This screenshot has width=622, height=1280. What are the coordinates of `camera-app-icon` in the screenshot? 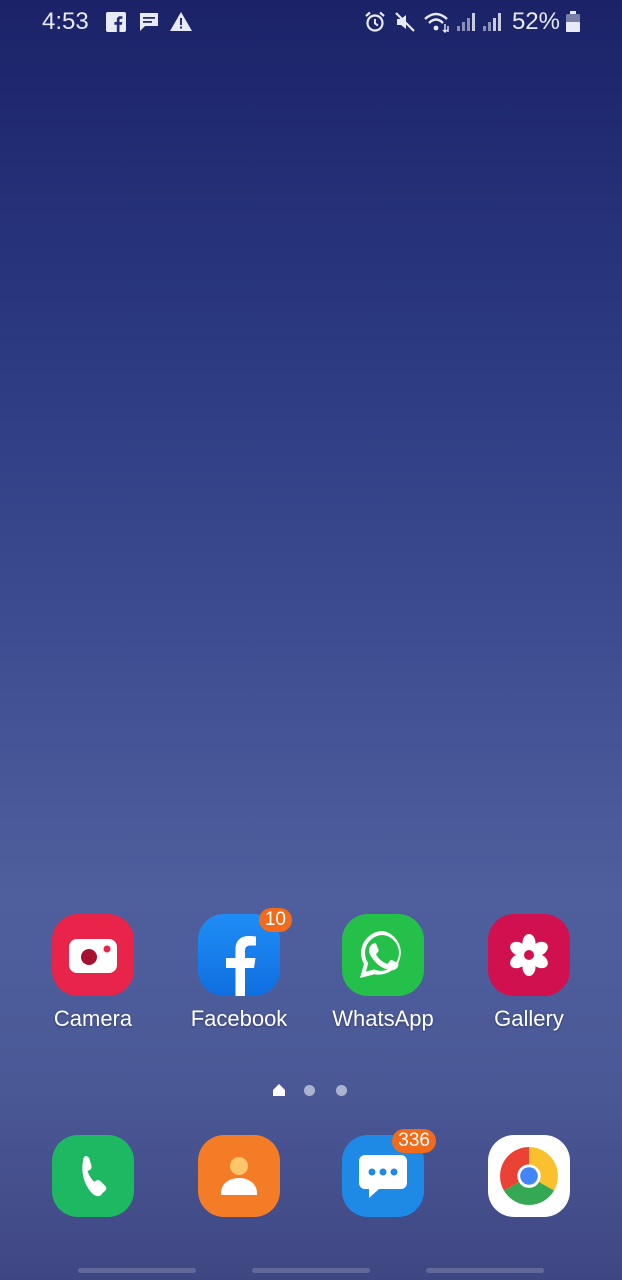 It's located at (93, 955).